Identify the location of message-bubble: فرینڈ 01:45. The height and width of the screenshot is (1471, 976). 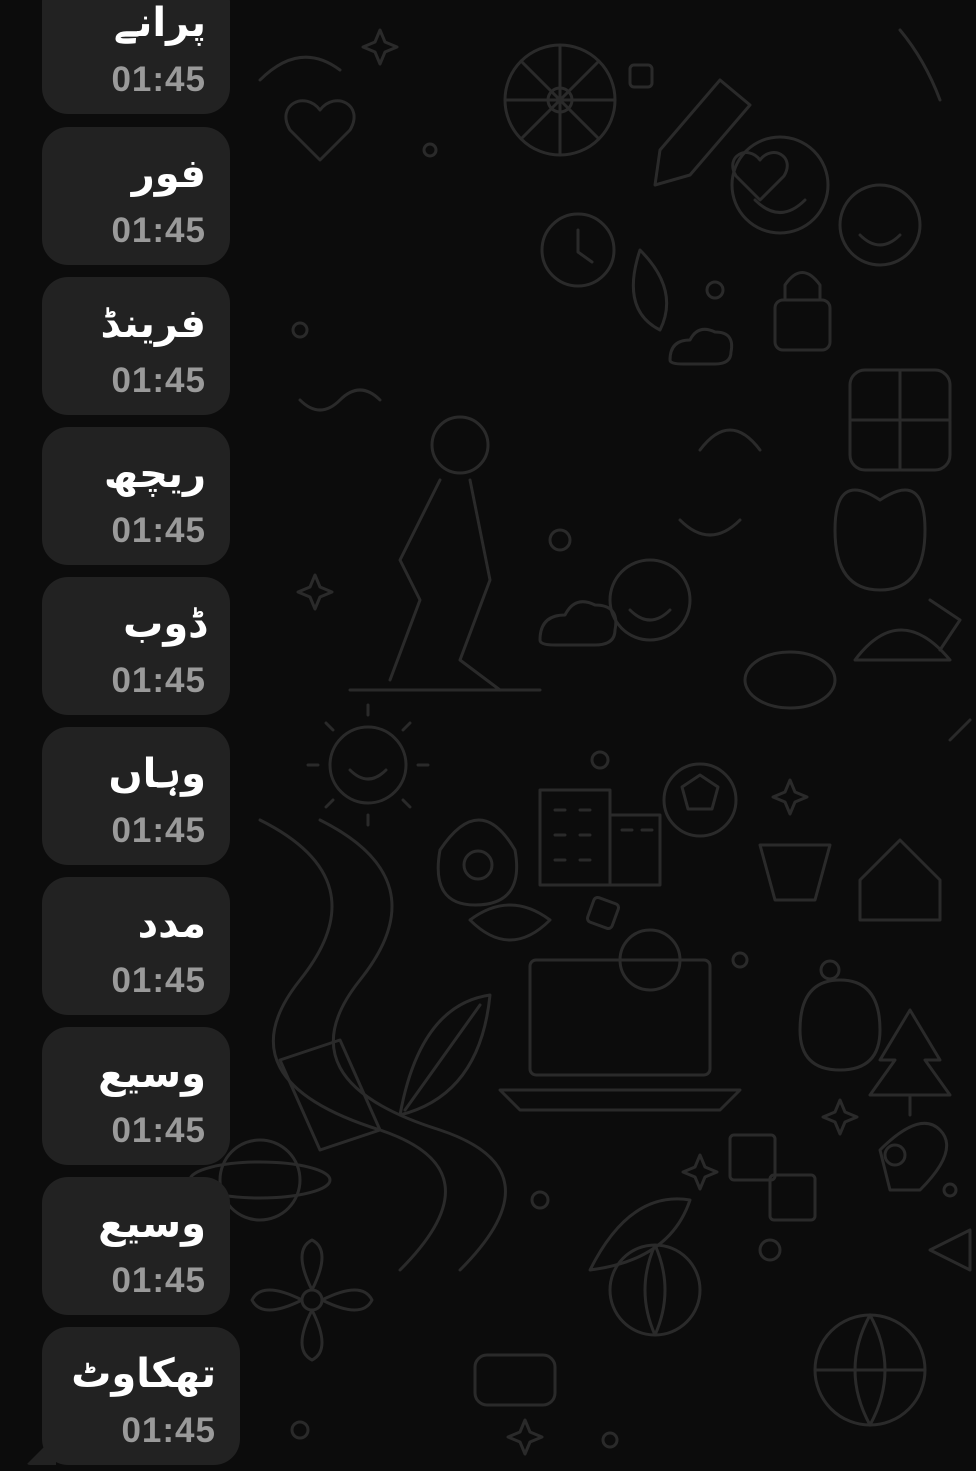
(136, 346).